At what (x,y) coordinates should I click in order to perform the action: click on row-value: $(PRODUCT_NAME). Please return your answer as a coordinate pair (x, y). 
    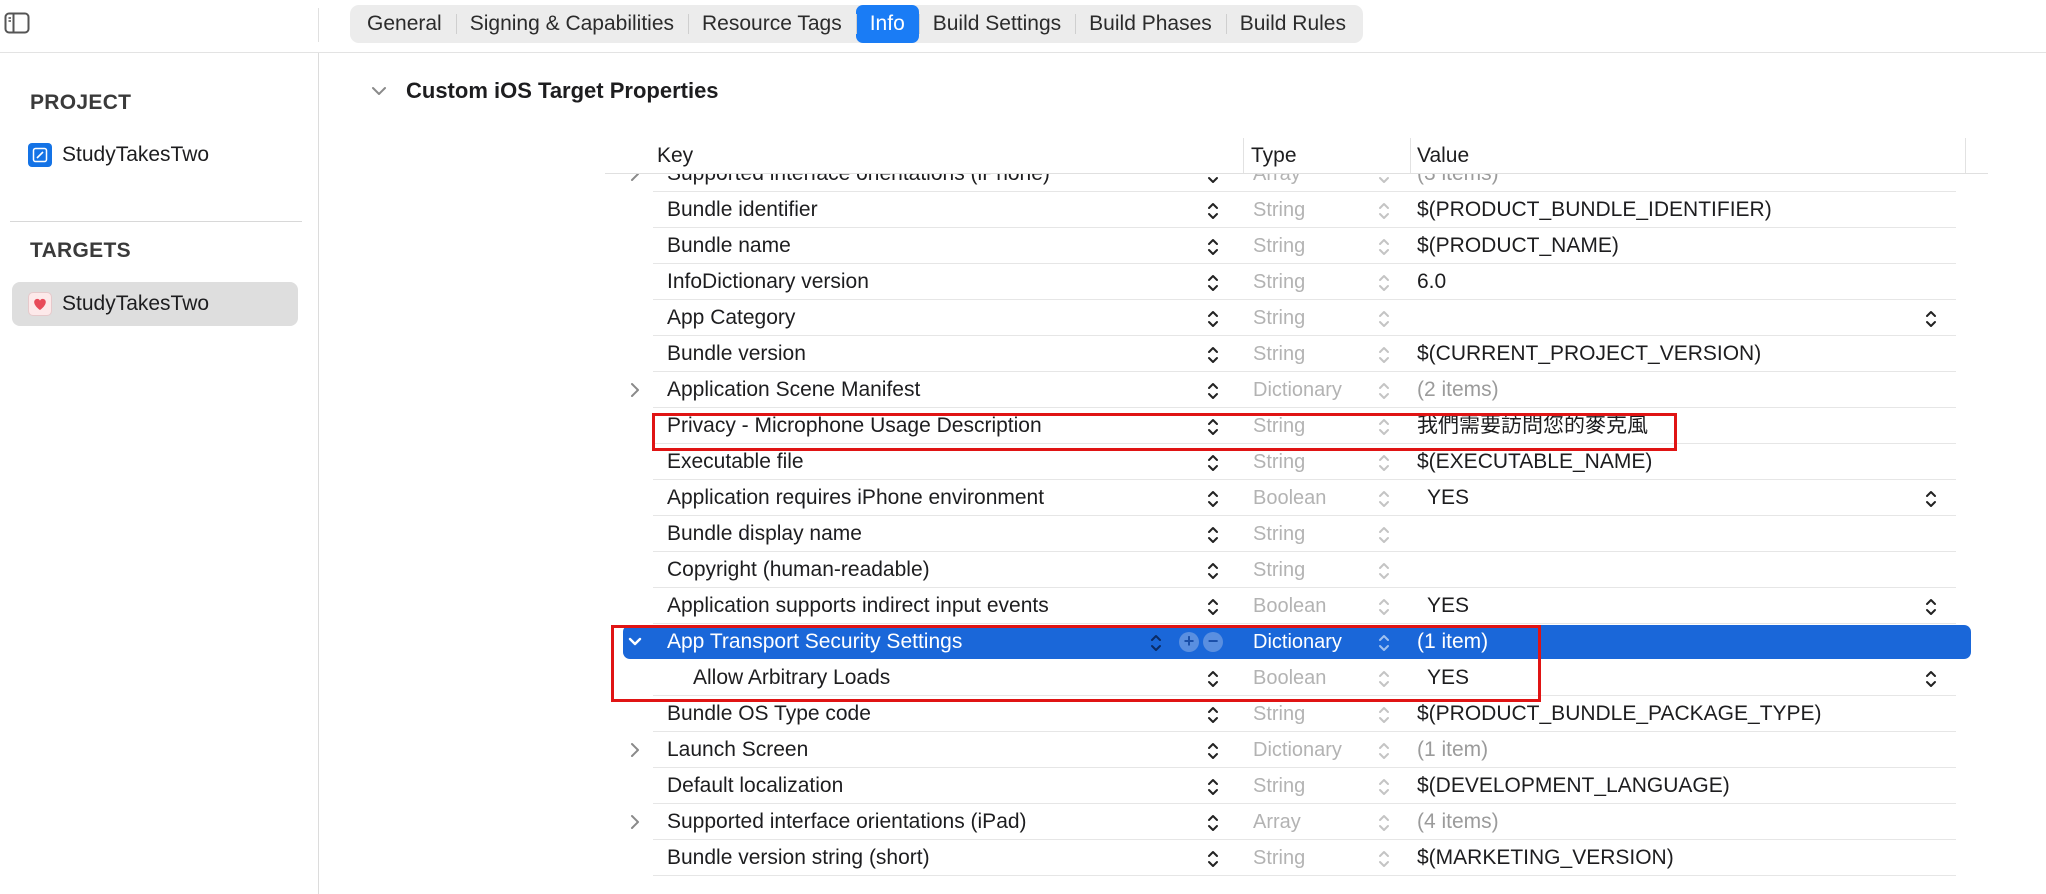
    Looking at the image, I should click on (1518, 246).